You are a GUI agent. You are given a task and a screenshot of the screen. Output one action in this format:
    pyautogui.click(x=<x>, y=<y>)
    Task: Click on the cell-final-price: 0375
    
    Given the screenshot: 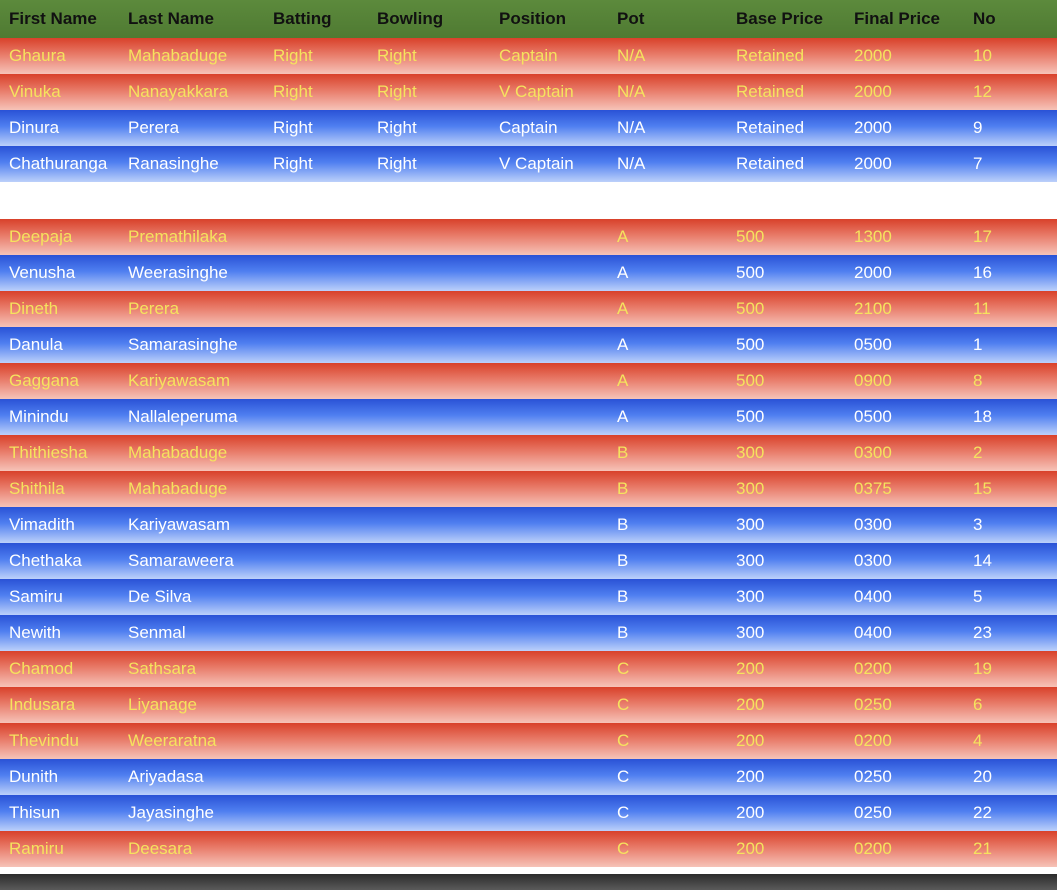 What is the action you would take?
    pyautogui.click(x=873, y=488)
    